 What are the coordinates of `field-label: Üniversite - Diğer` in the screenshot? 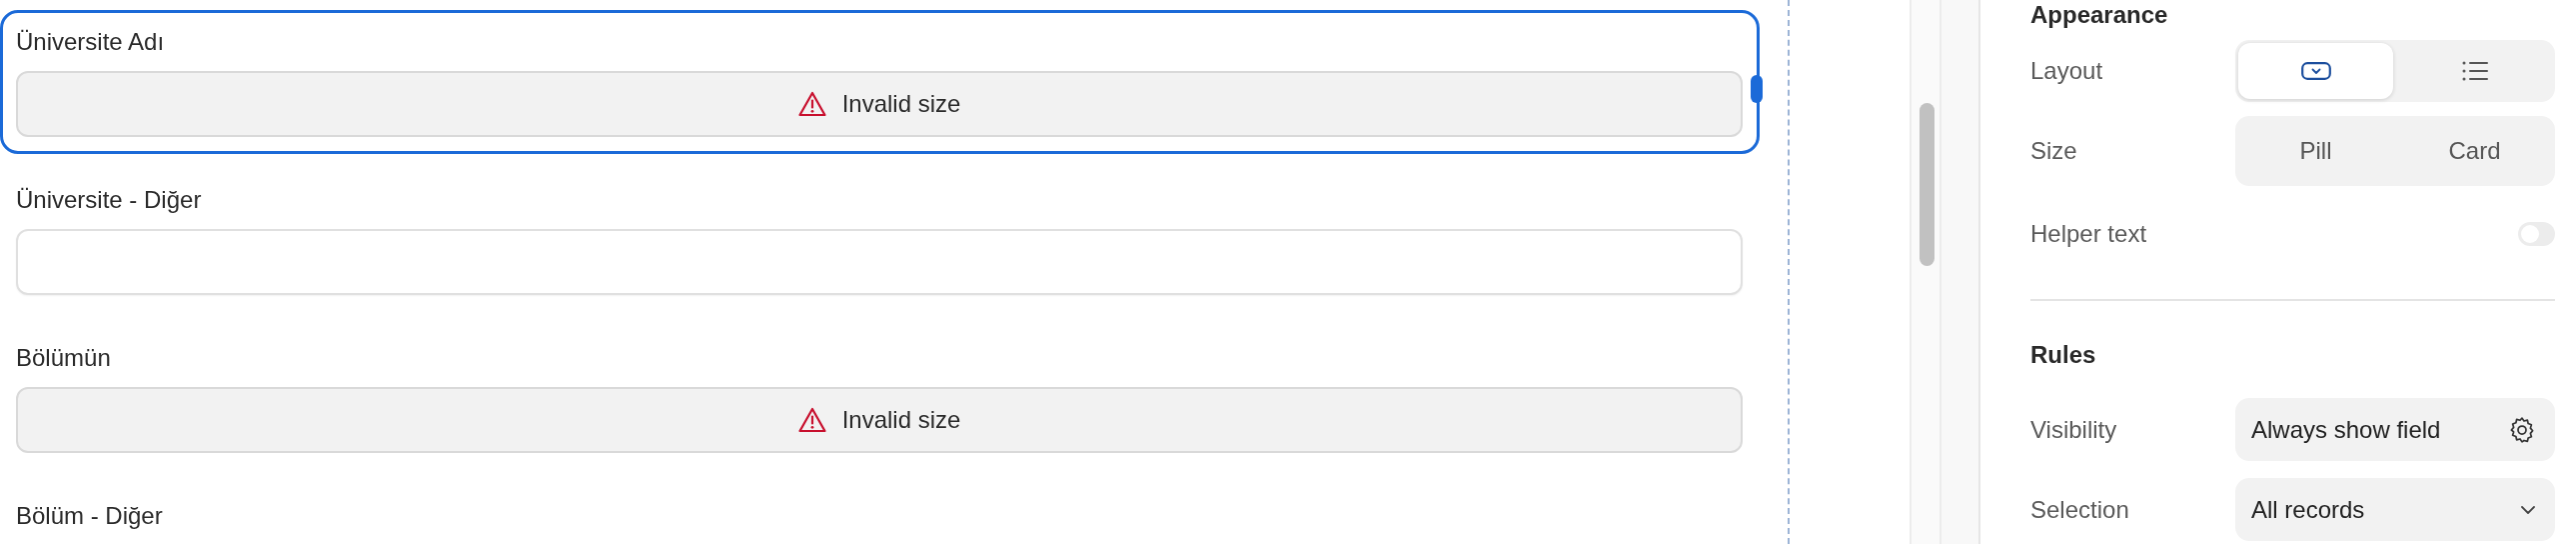 It's located at (109, 200).